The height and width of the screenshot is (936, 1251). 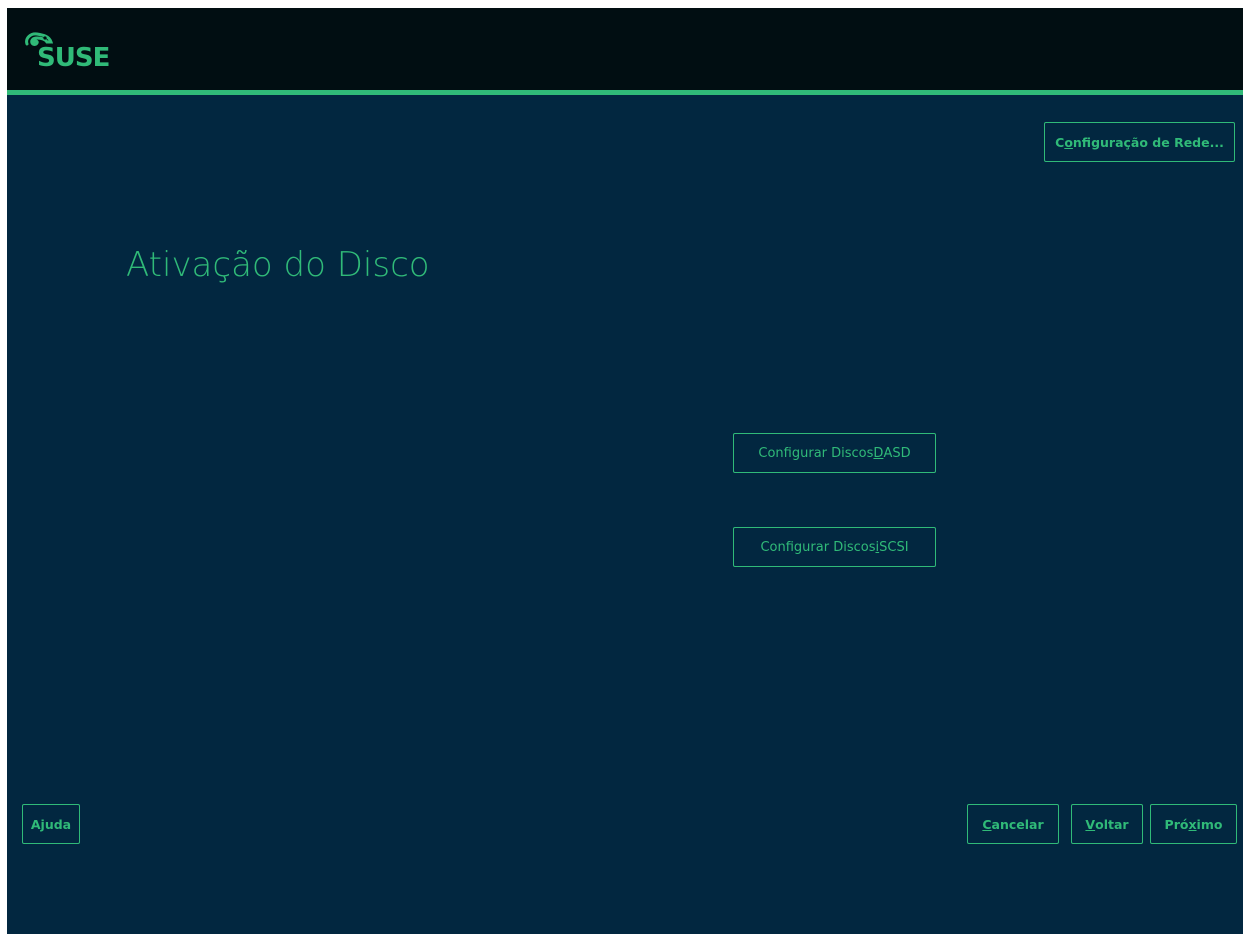 What do you see at coordinates (987, 824) in the screenshot?
I see `cancel-shortcut: C` at bounding box center [987, 824].